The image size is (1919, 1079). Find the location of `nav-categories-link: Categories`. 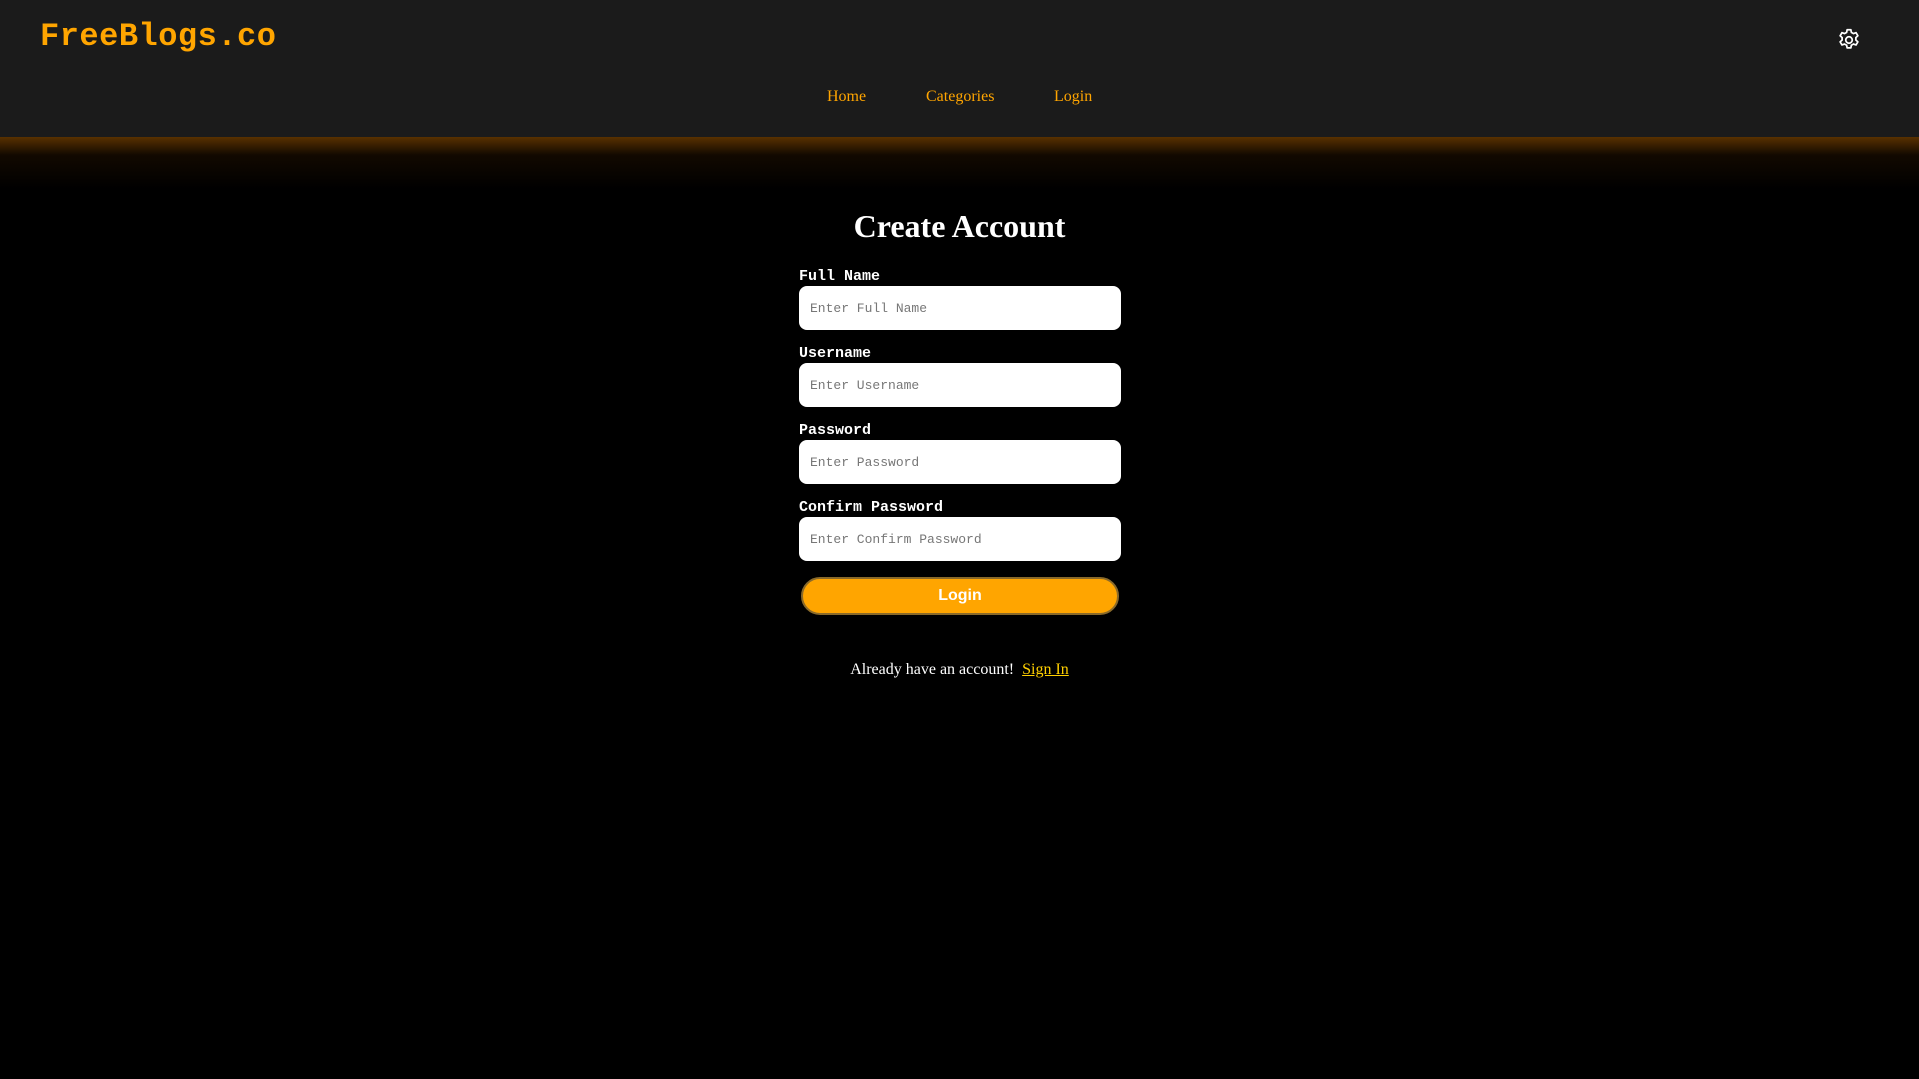

nav-categories-link: Categories is located at coordinates (960, 97).